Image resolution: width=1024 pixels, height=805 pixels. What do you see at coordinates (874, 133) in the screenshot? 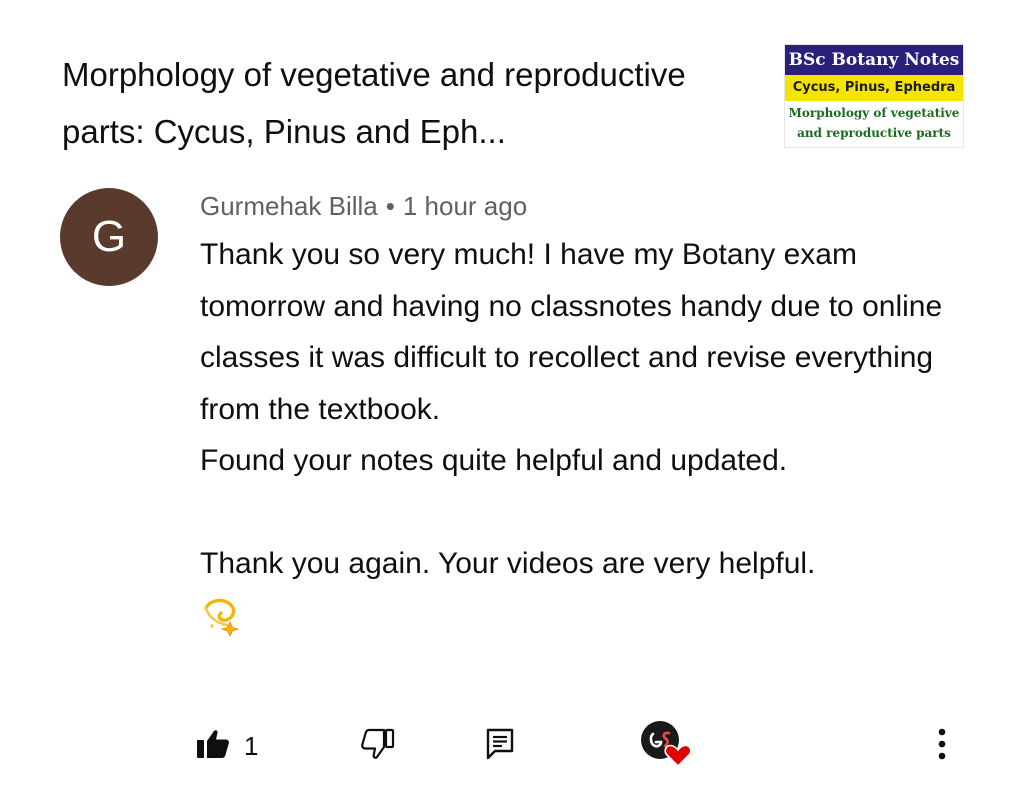
I see `thumbnail-caption-line2: and reproductive parts` at bounding box center [874, 133].